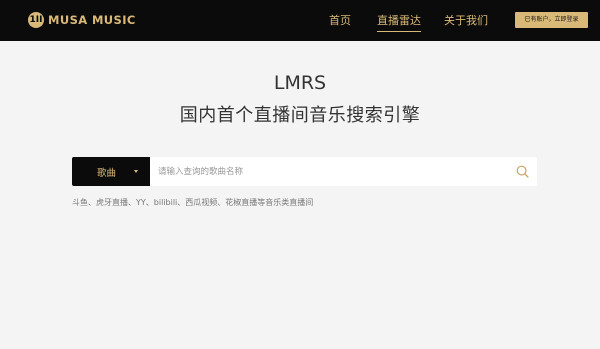 The image size is (600, 349). Describe the element at coordinates (333, 171) in the screenshot. I see `search-input` at that location.